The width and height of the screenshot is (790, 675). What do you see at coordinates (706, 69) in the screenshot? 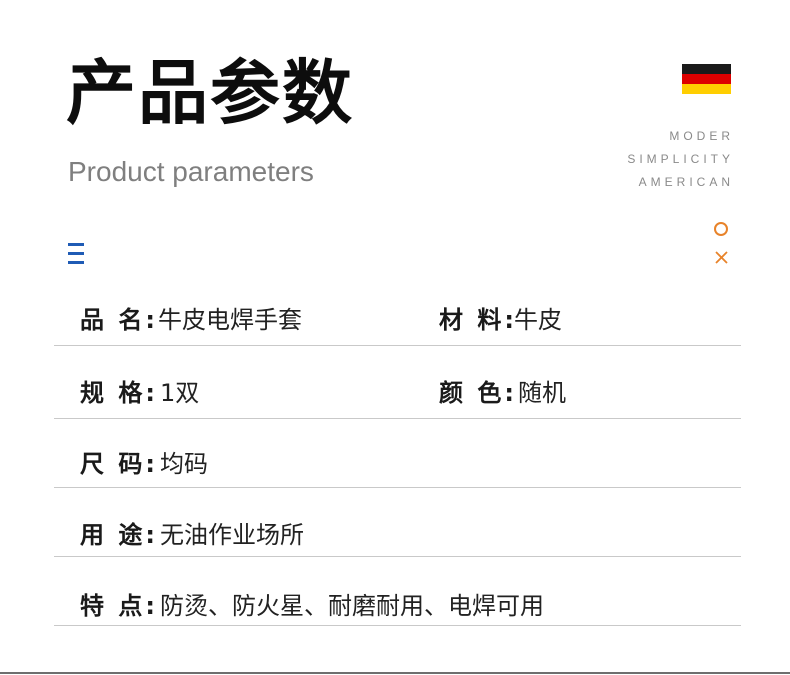
I see `flag-stripe-black` at bounding box center [706, 69].